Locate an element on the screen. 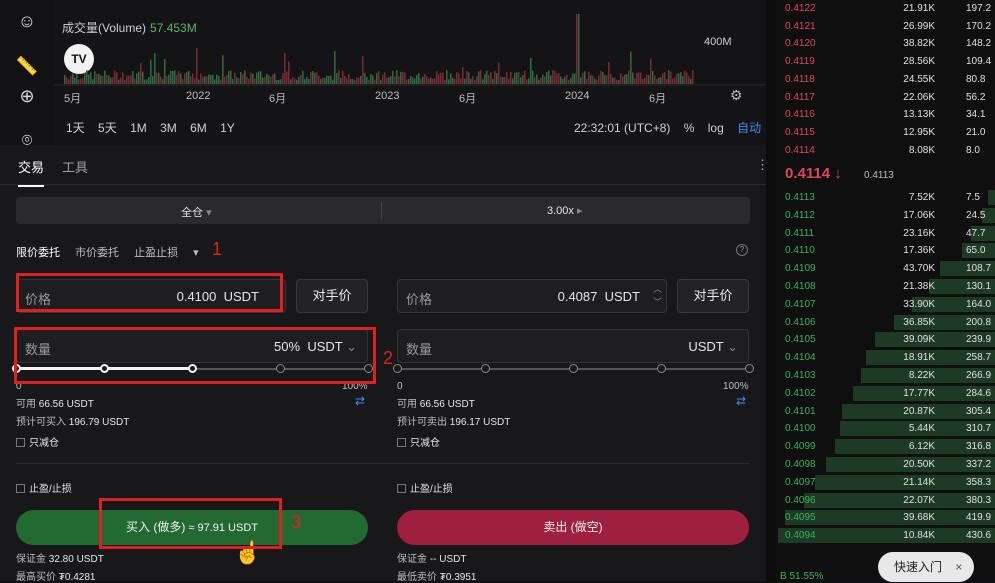  ask-row: 0.4120 38.82K 148.2 is located at coordinates (885, 44).